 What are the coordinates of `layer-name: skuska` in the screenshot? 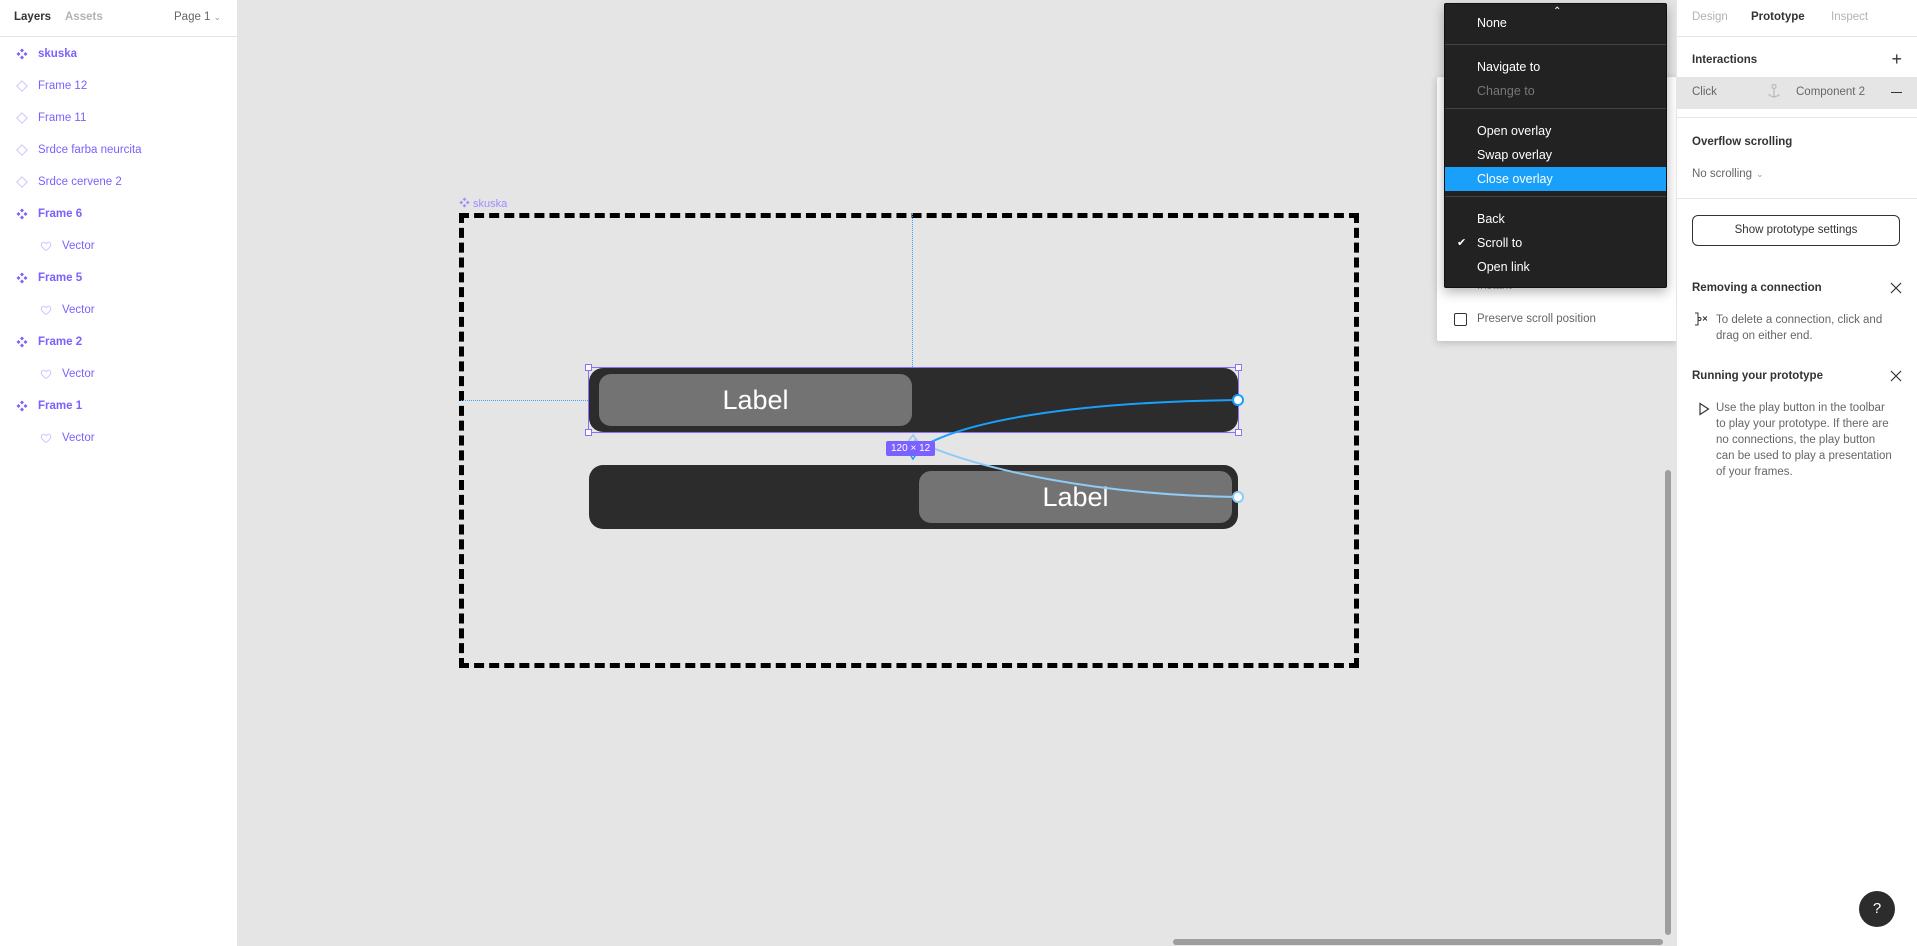 It's located at (58, 54).